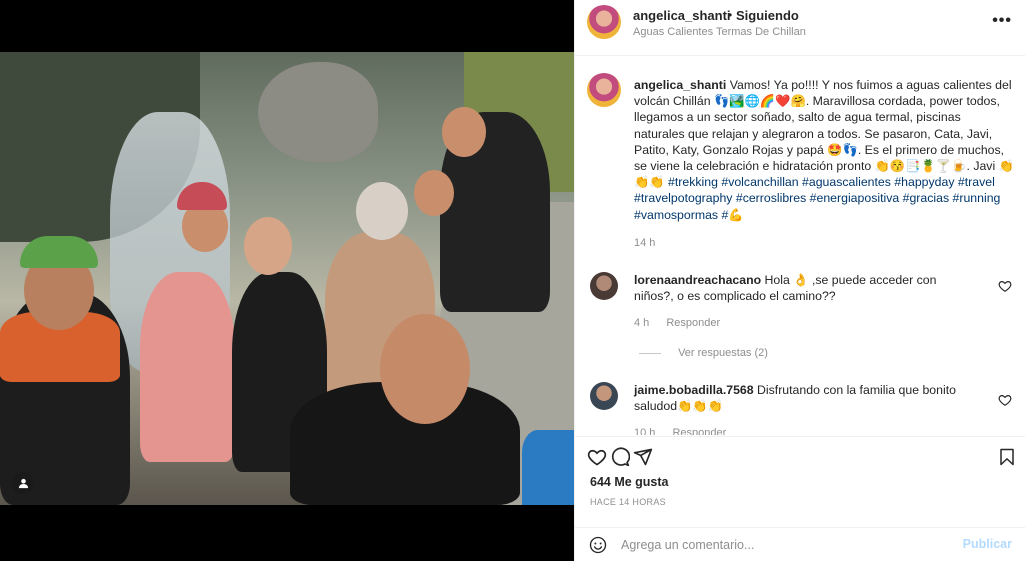 The image size is (1025, 561). I want to click on comment-button, so click(620, 457).